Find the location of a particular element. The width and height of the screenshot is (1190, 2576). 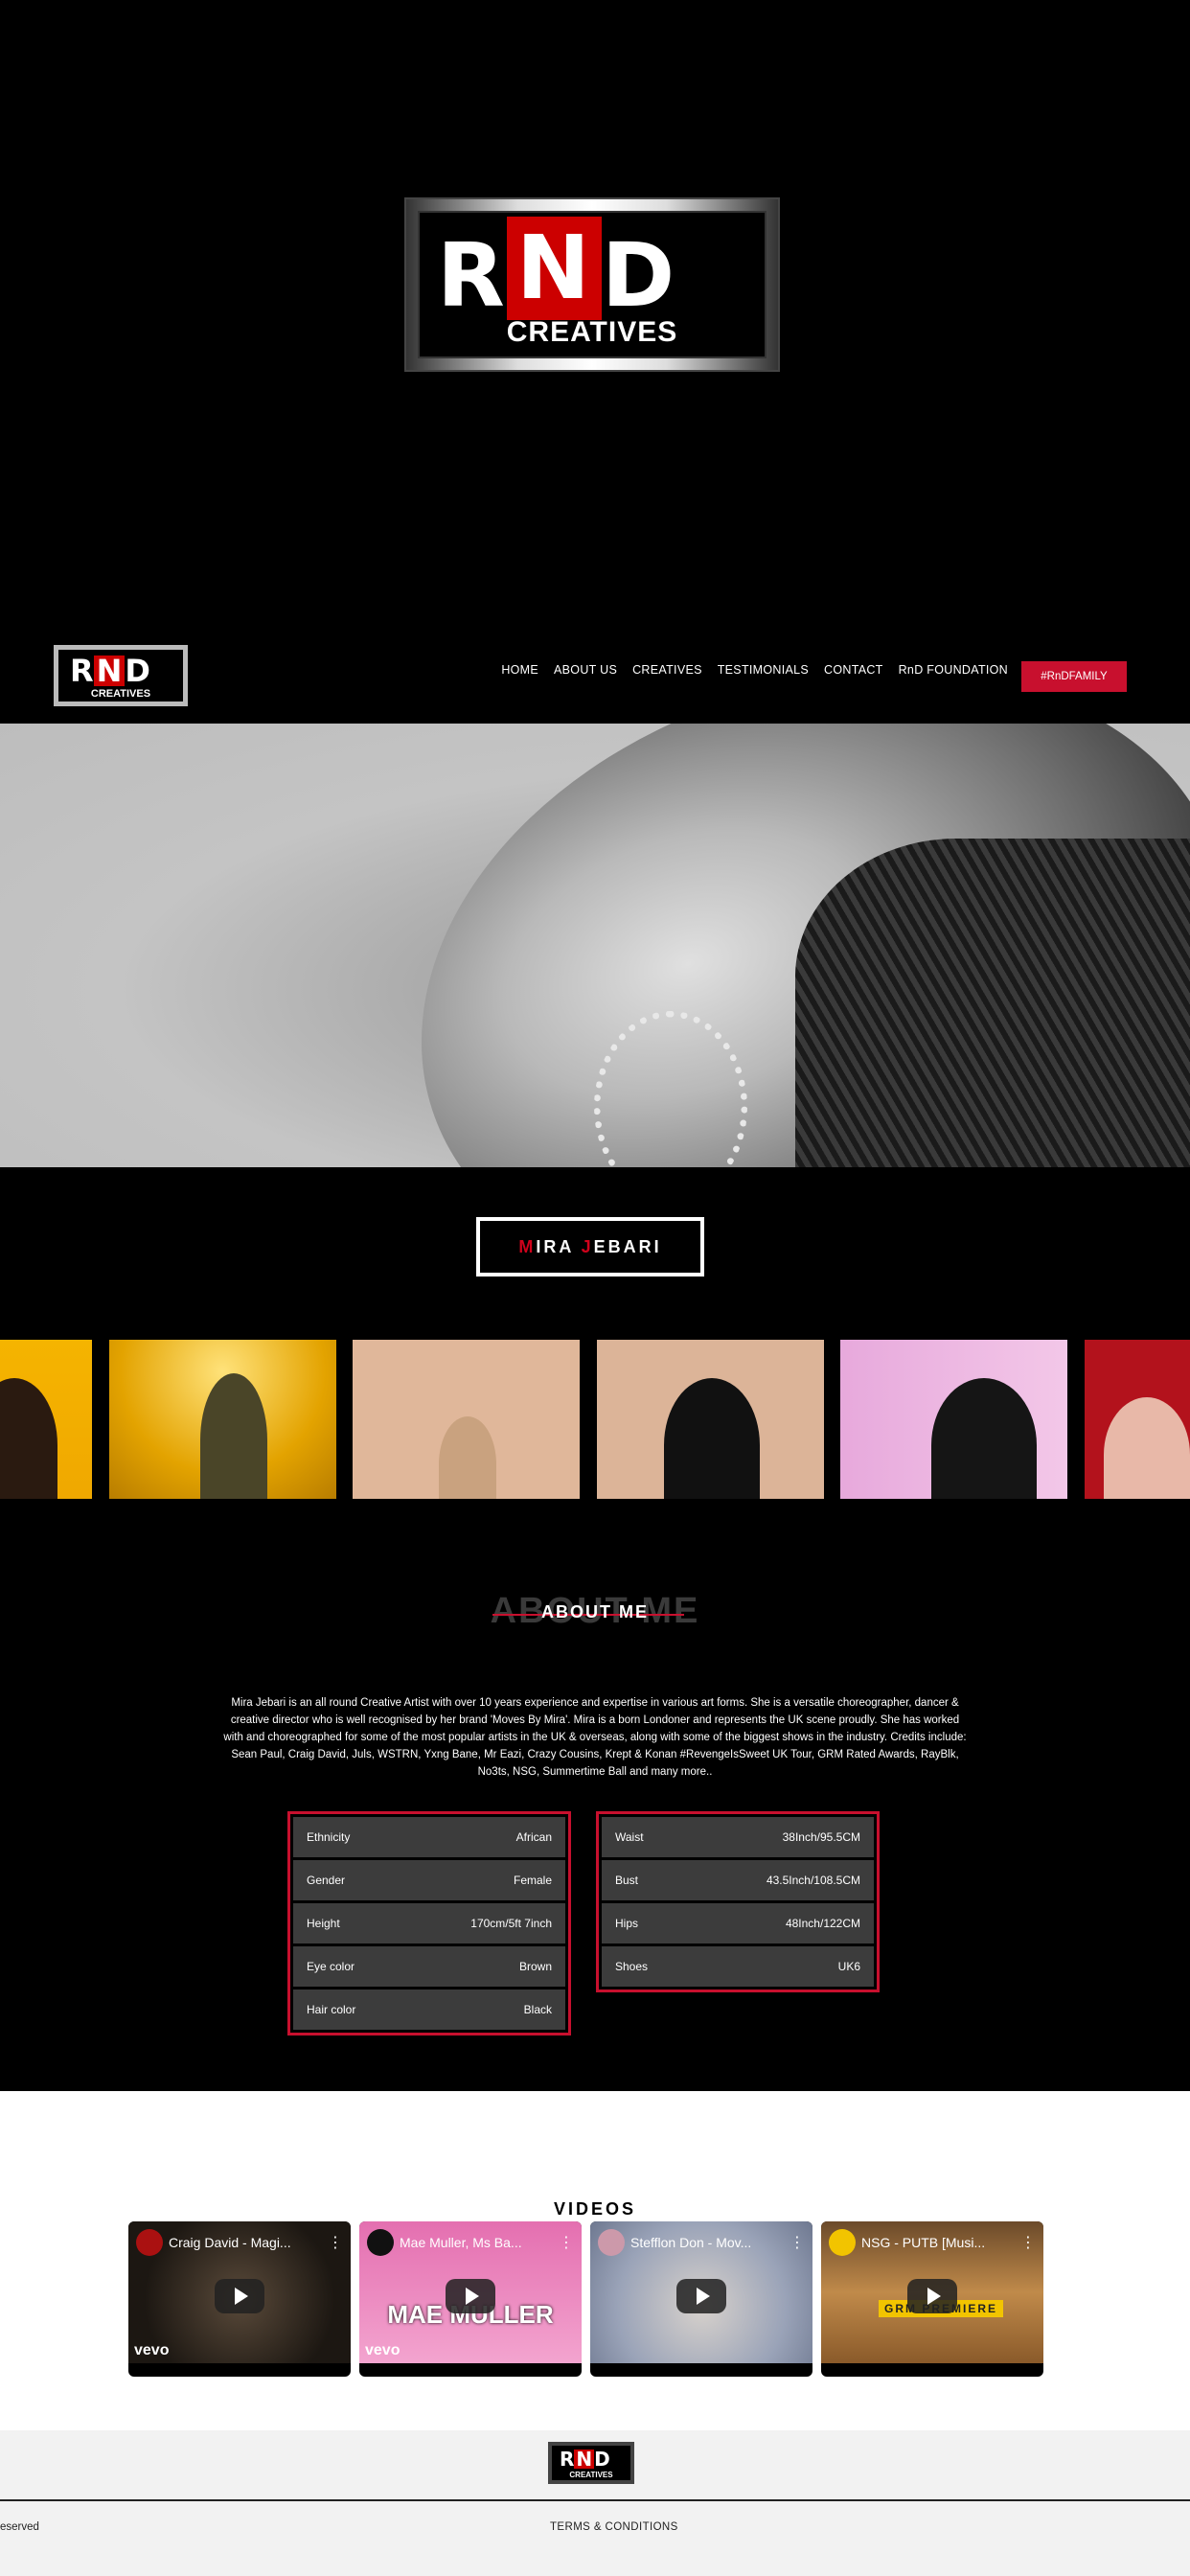

video-title-bar: Stefflon Don - Mov... ⋮ is located at coordinates (701, 2242).